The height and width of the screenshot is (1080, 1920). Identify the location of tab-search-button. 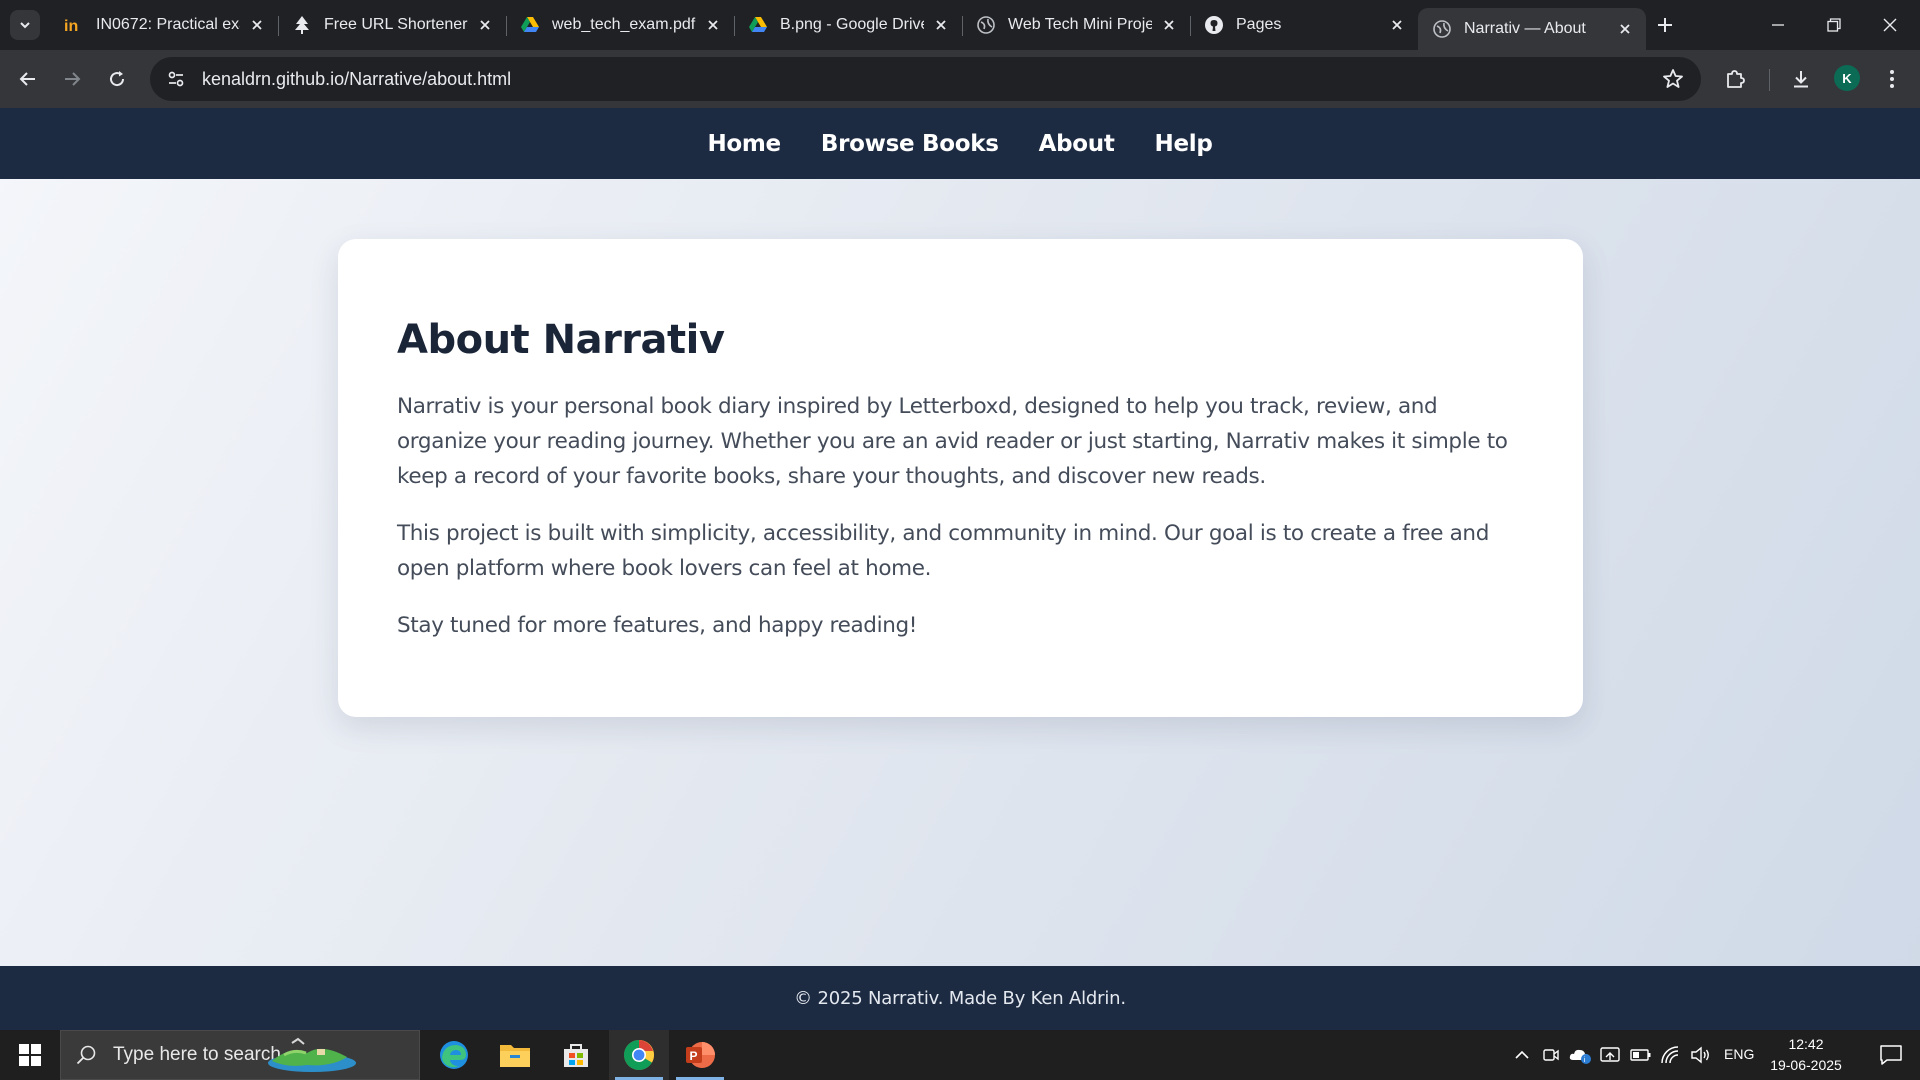
(25, 25).